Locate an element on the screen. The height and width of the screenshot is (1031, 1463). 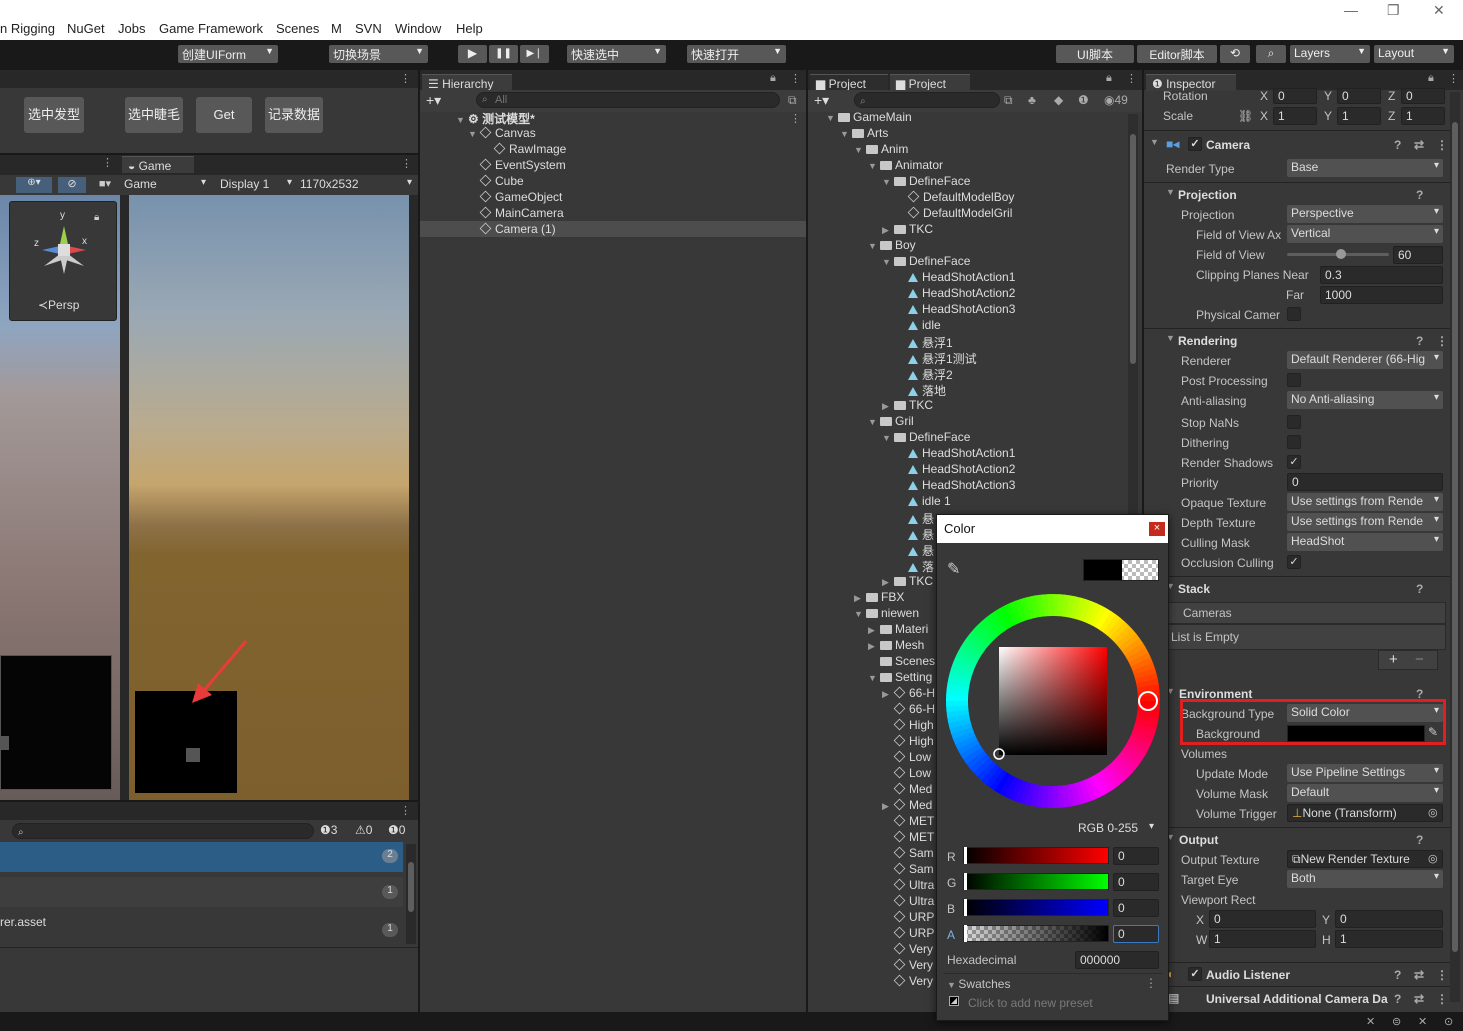
far-clip-field: 1000 is located at coordinates (1381, 295).